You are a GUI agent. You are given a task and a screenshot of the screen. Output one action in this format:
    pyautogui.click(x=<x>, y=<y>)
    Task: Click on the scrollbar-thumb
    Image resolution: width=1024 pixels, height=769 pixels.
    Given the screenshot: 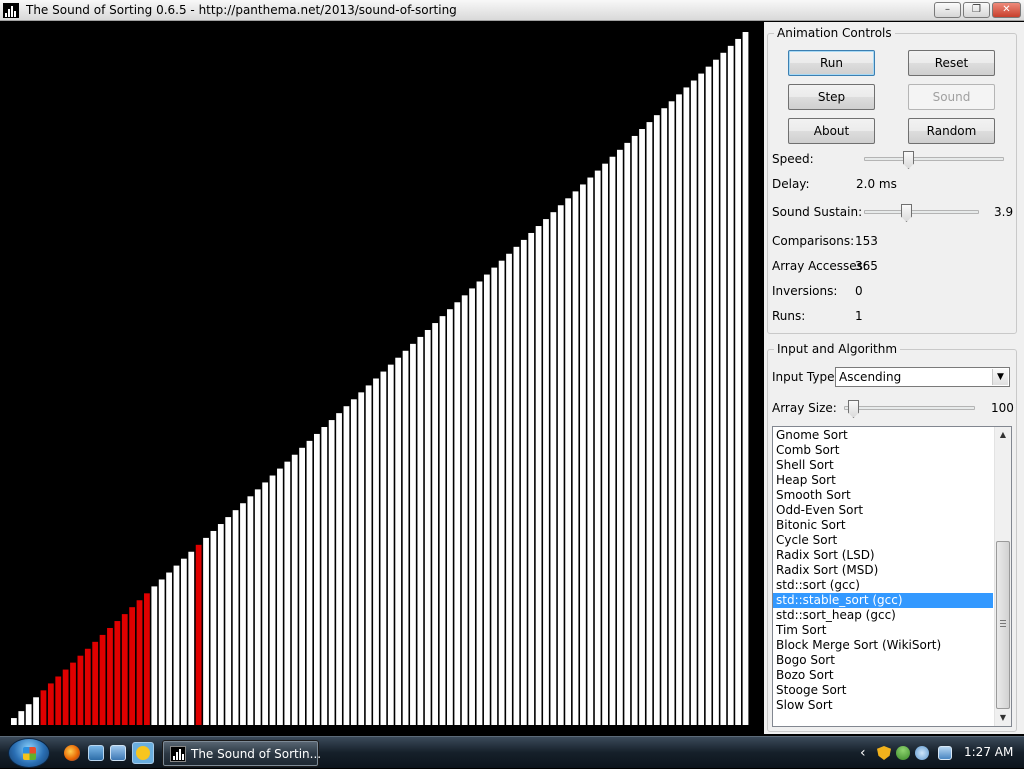 What is the action you would take?
    pyautogui.click(x=1003, y=625)
    